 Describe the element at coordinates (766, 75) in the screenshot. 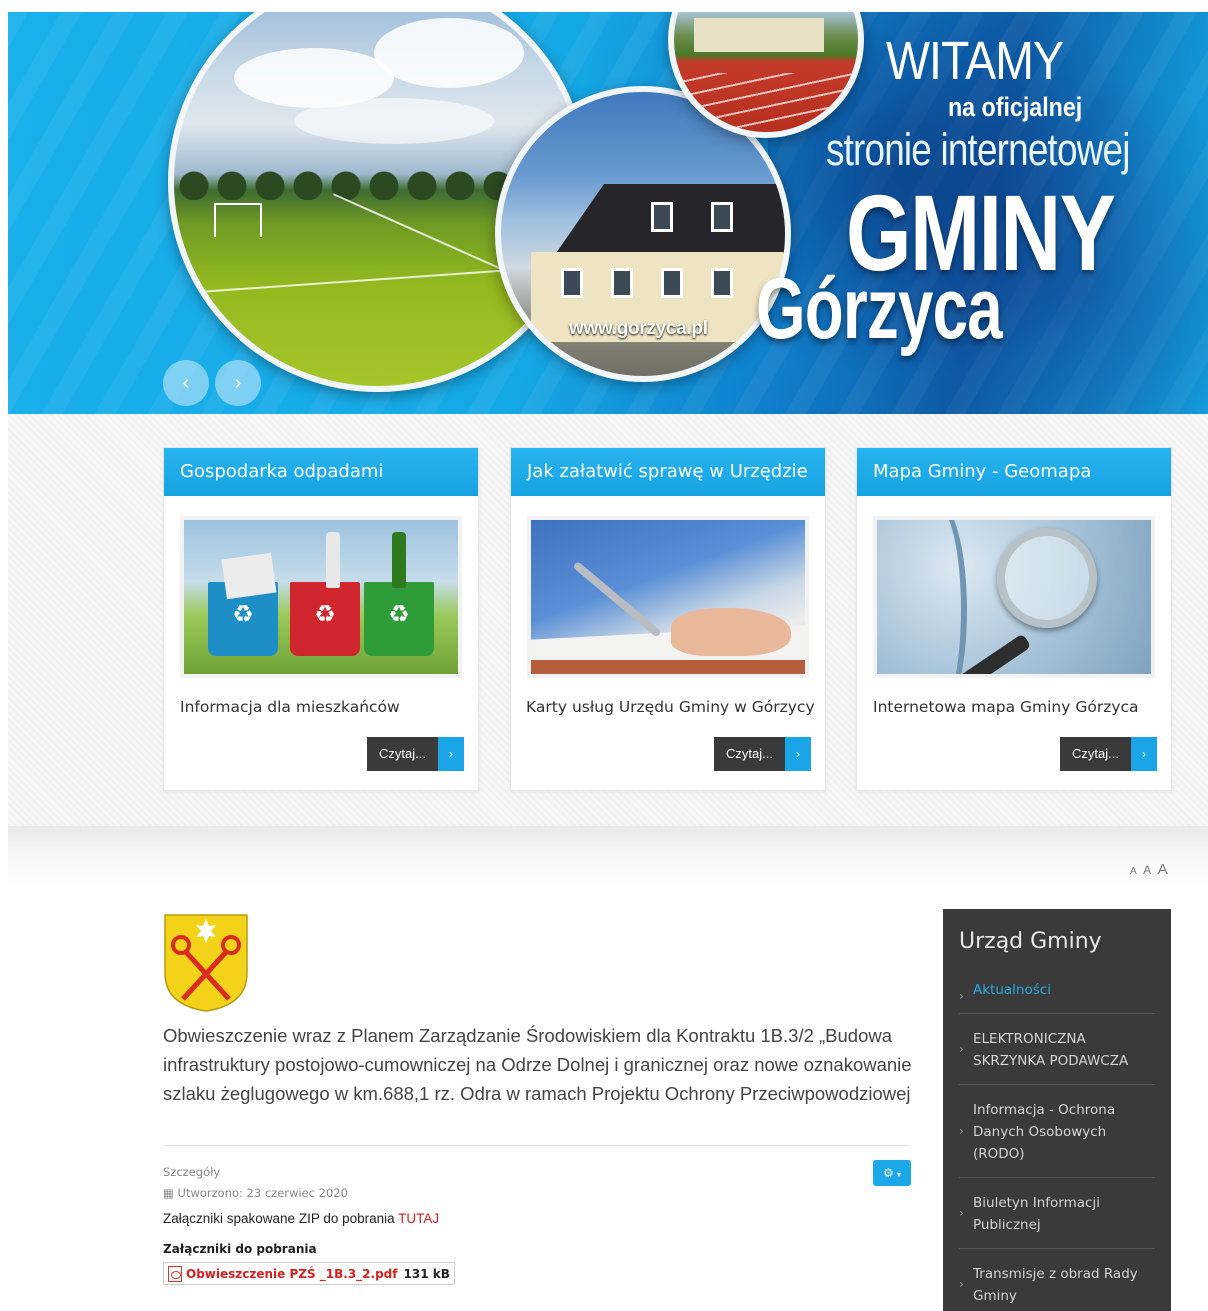

I see `running-track-photo` at that location.